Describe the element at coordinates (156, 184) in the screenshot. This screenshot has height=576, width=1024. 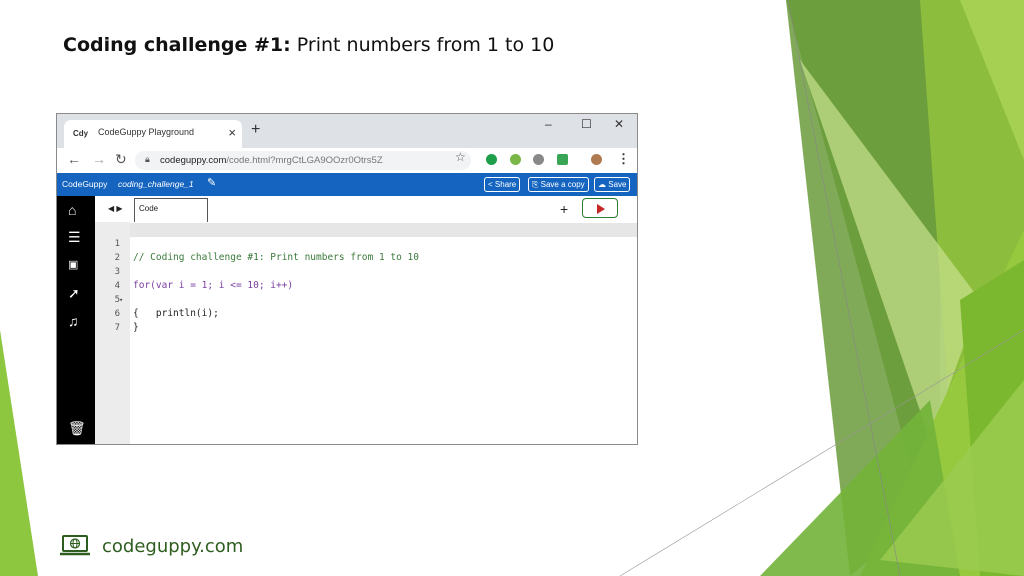
I see `project-name: coding_challenge_1` at that location.